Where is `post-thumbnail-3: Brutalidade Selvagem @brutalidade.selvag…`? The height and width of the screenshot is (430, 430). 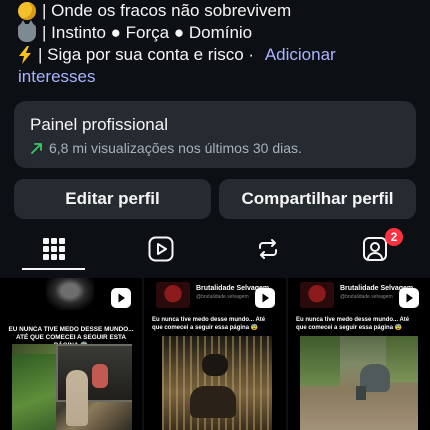 post-thumbnail-3: Brutalidade Selvagem @brutalidade.selvag… is located at coordinates (359, 354).